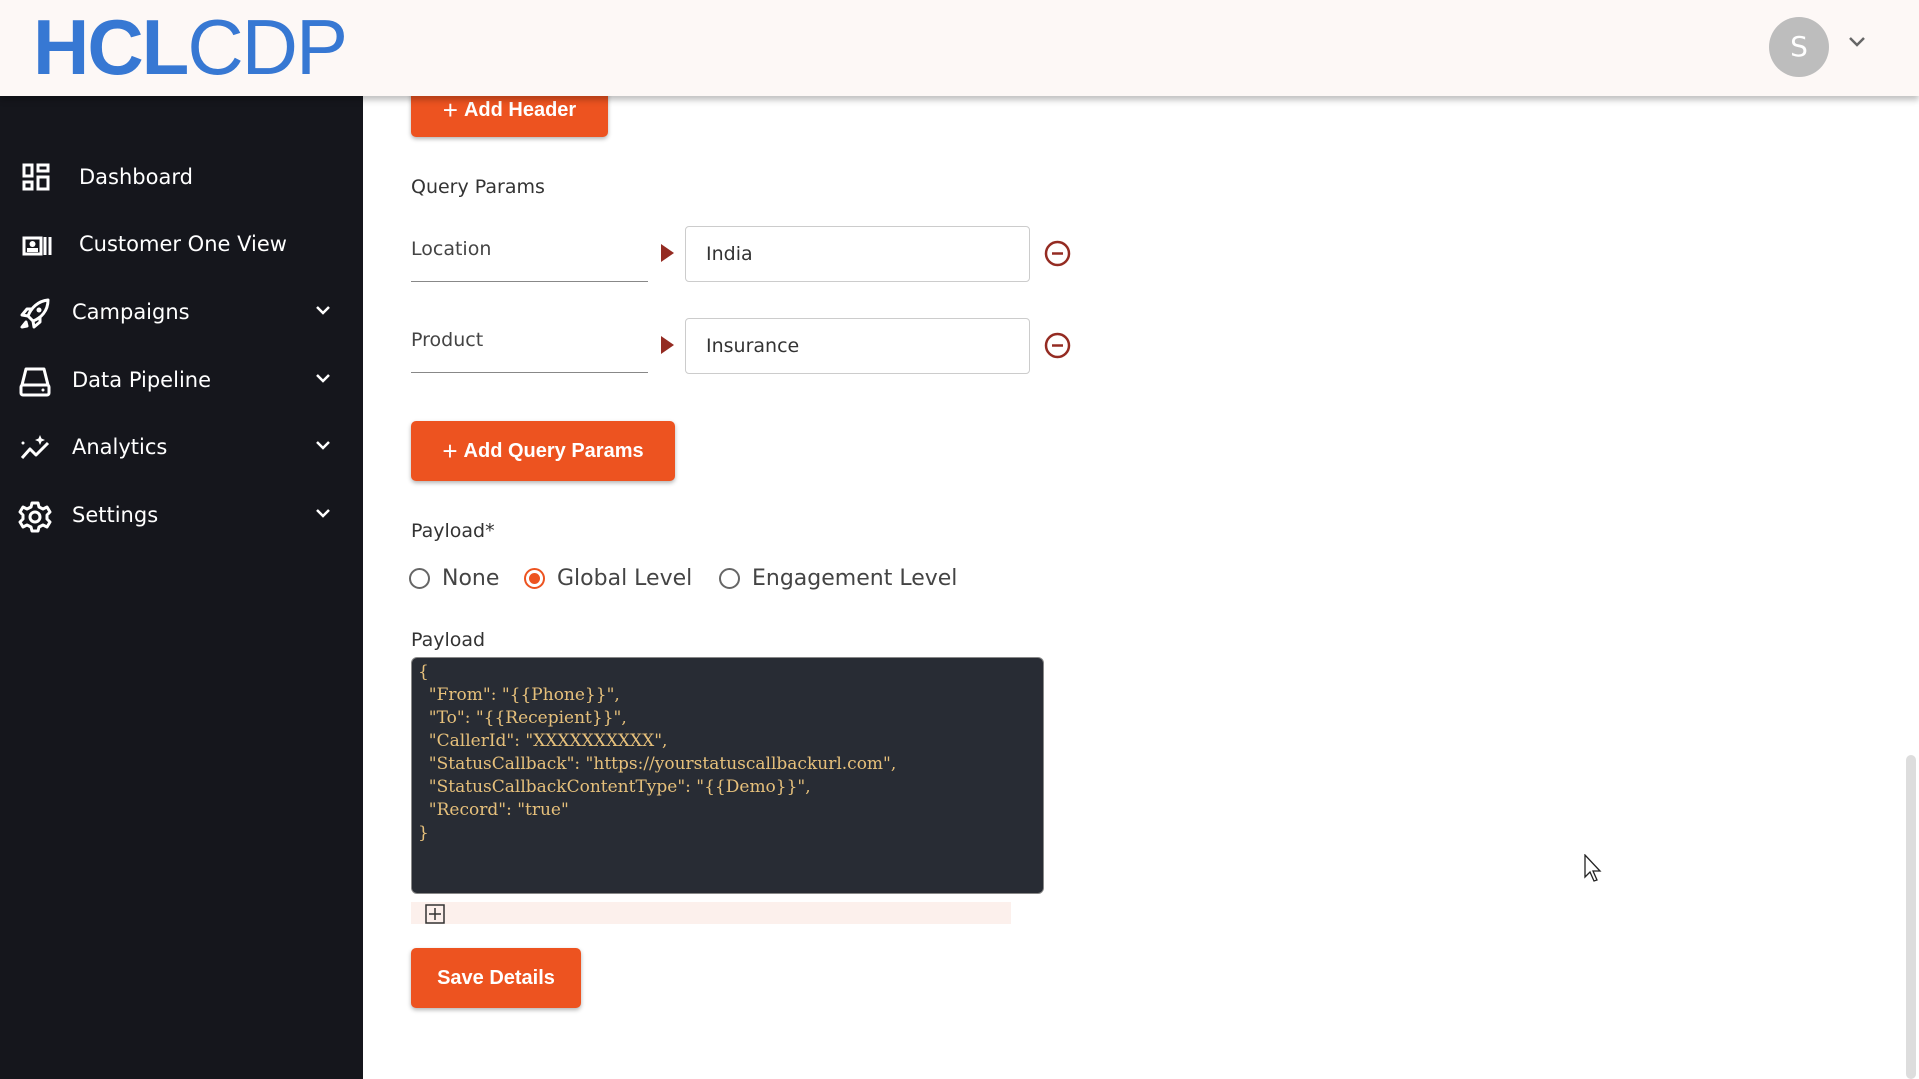  What do you see at coordinates (181, 245) in the screenshot?
I see `sidebar-item-customer-one-view: Customer One View` at bounding box center [181, 245].